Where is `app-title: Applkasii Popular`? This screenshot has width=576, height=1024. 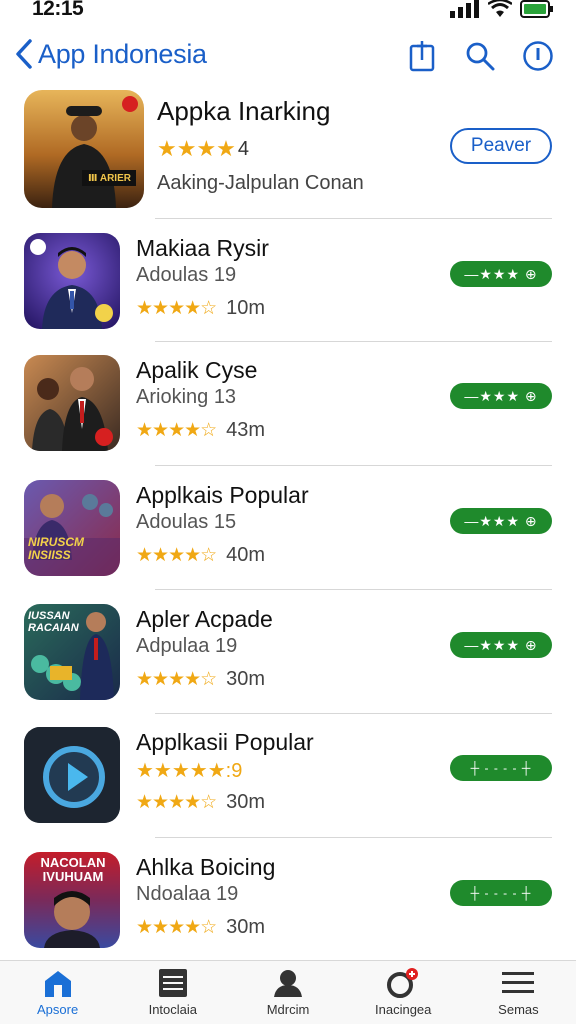
app-title: Applkasii Popular is located at coordinates (225, 742).